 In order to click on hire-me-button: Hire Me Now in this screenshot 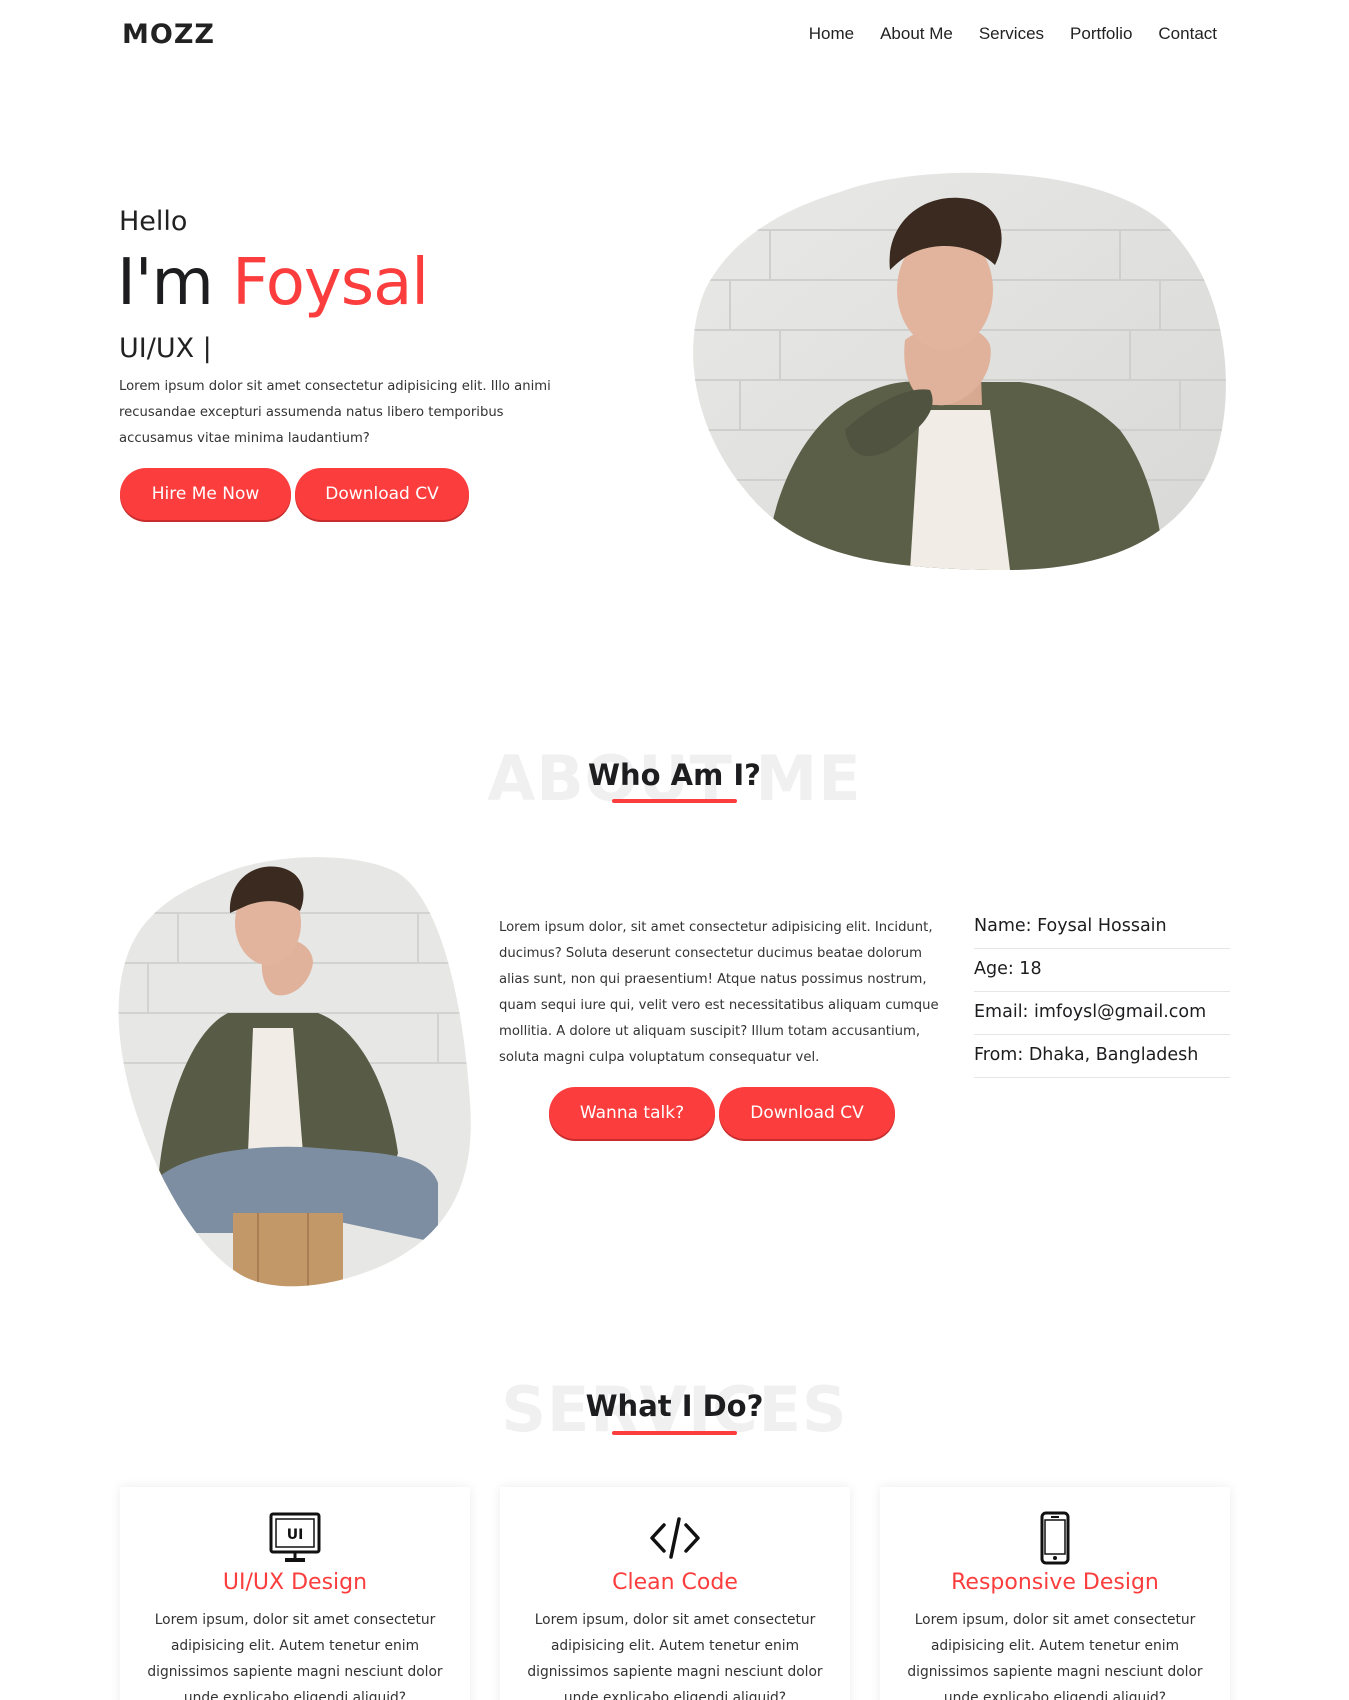, I will do `click(205, 494)`.